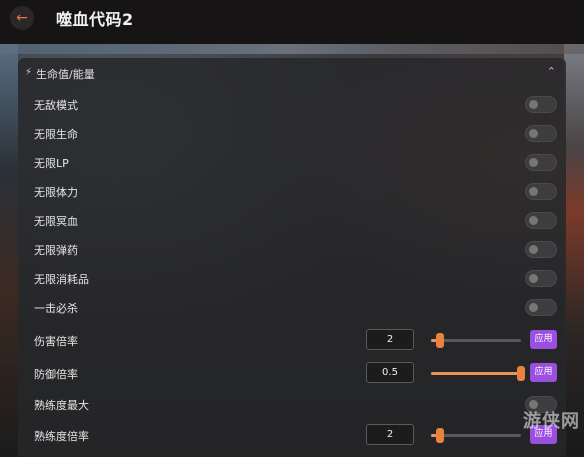  I want to click on row-infinite-health: 无限生命, so click(292, 133).